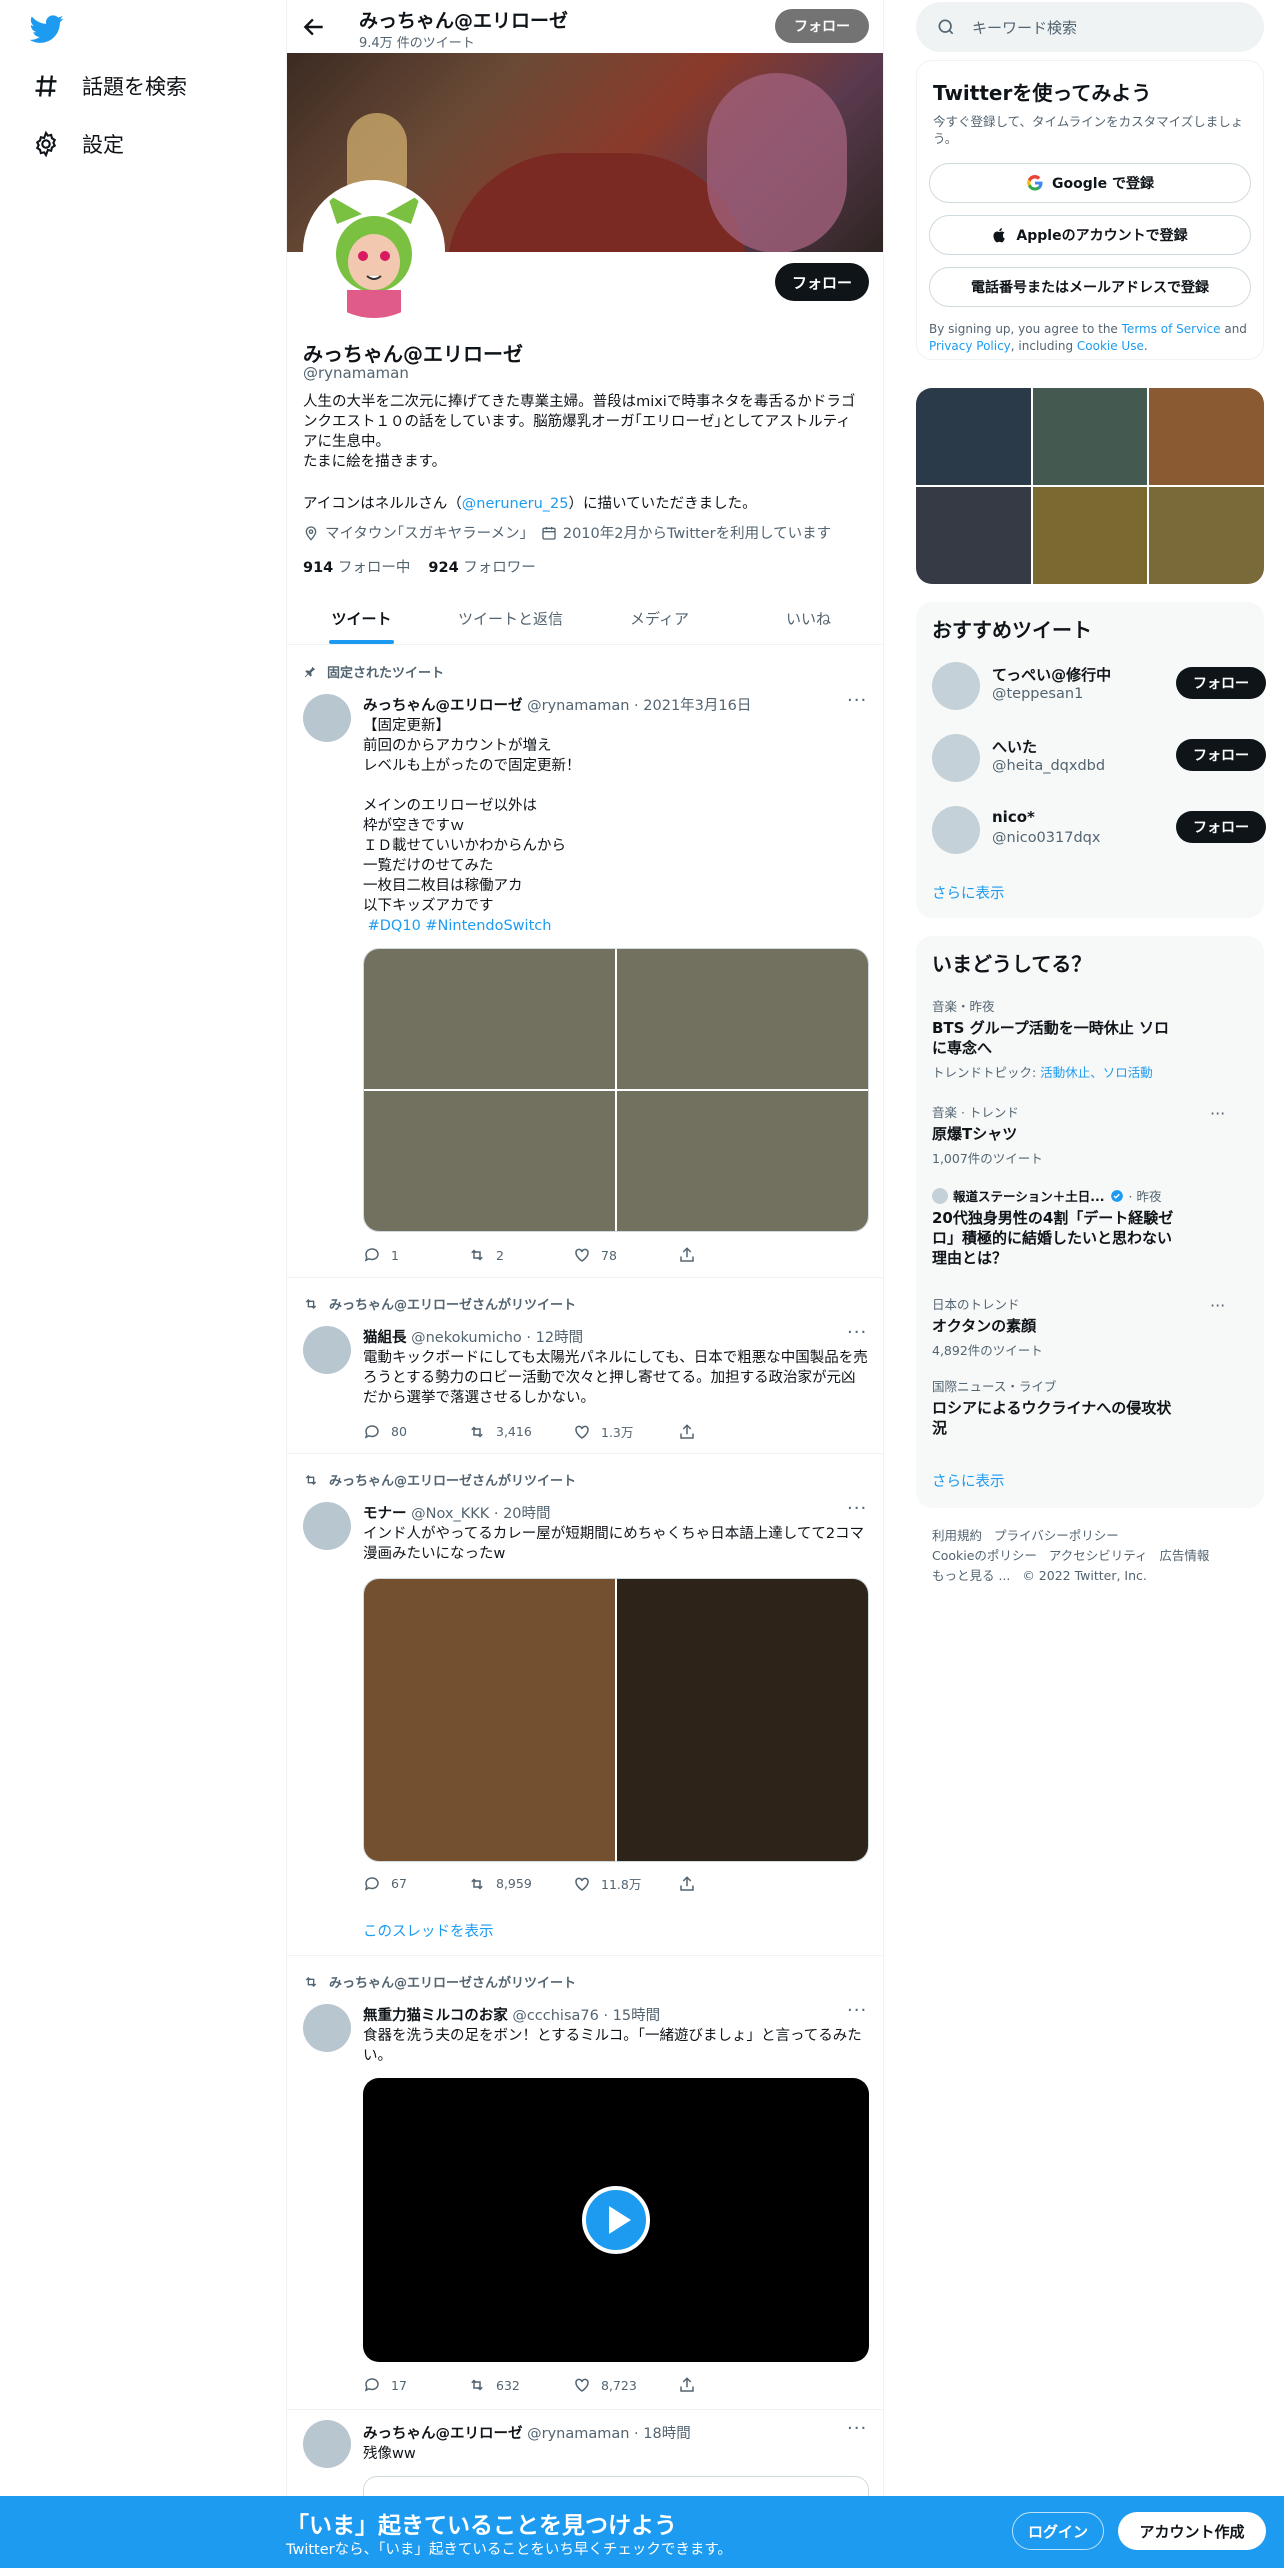  Describe the element at coordinates (1099, 830) in the screenshot. I see `recommend-user: nico* @nico0317dqx フォロー` at that location.